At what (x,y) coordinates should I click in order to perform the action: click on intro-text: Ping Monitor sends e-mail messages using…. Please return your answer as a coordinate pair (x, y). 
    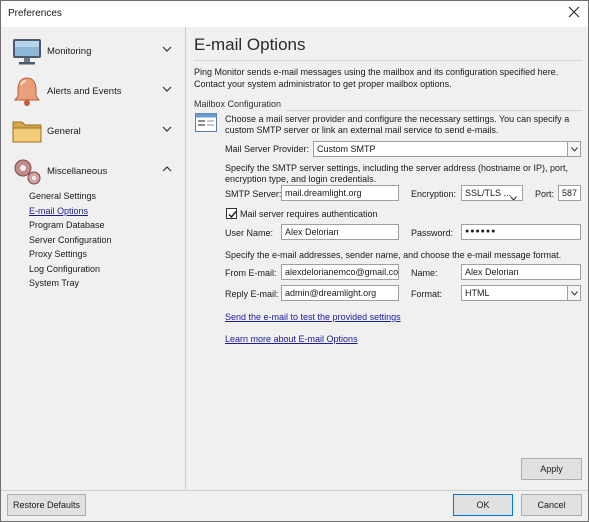
    Looking at the image, I should click on (376, 78).